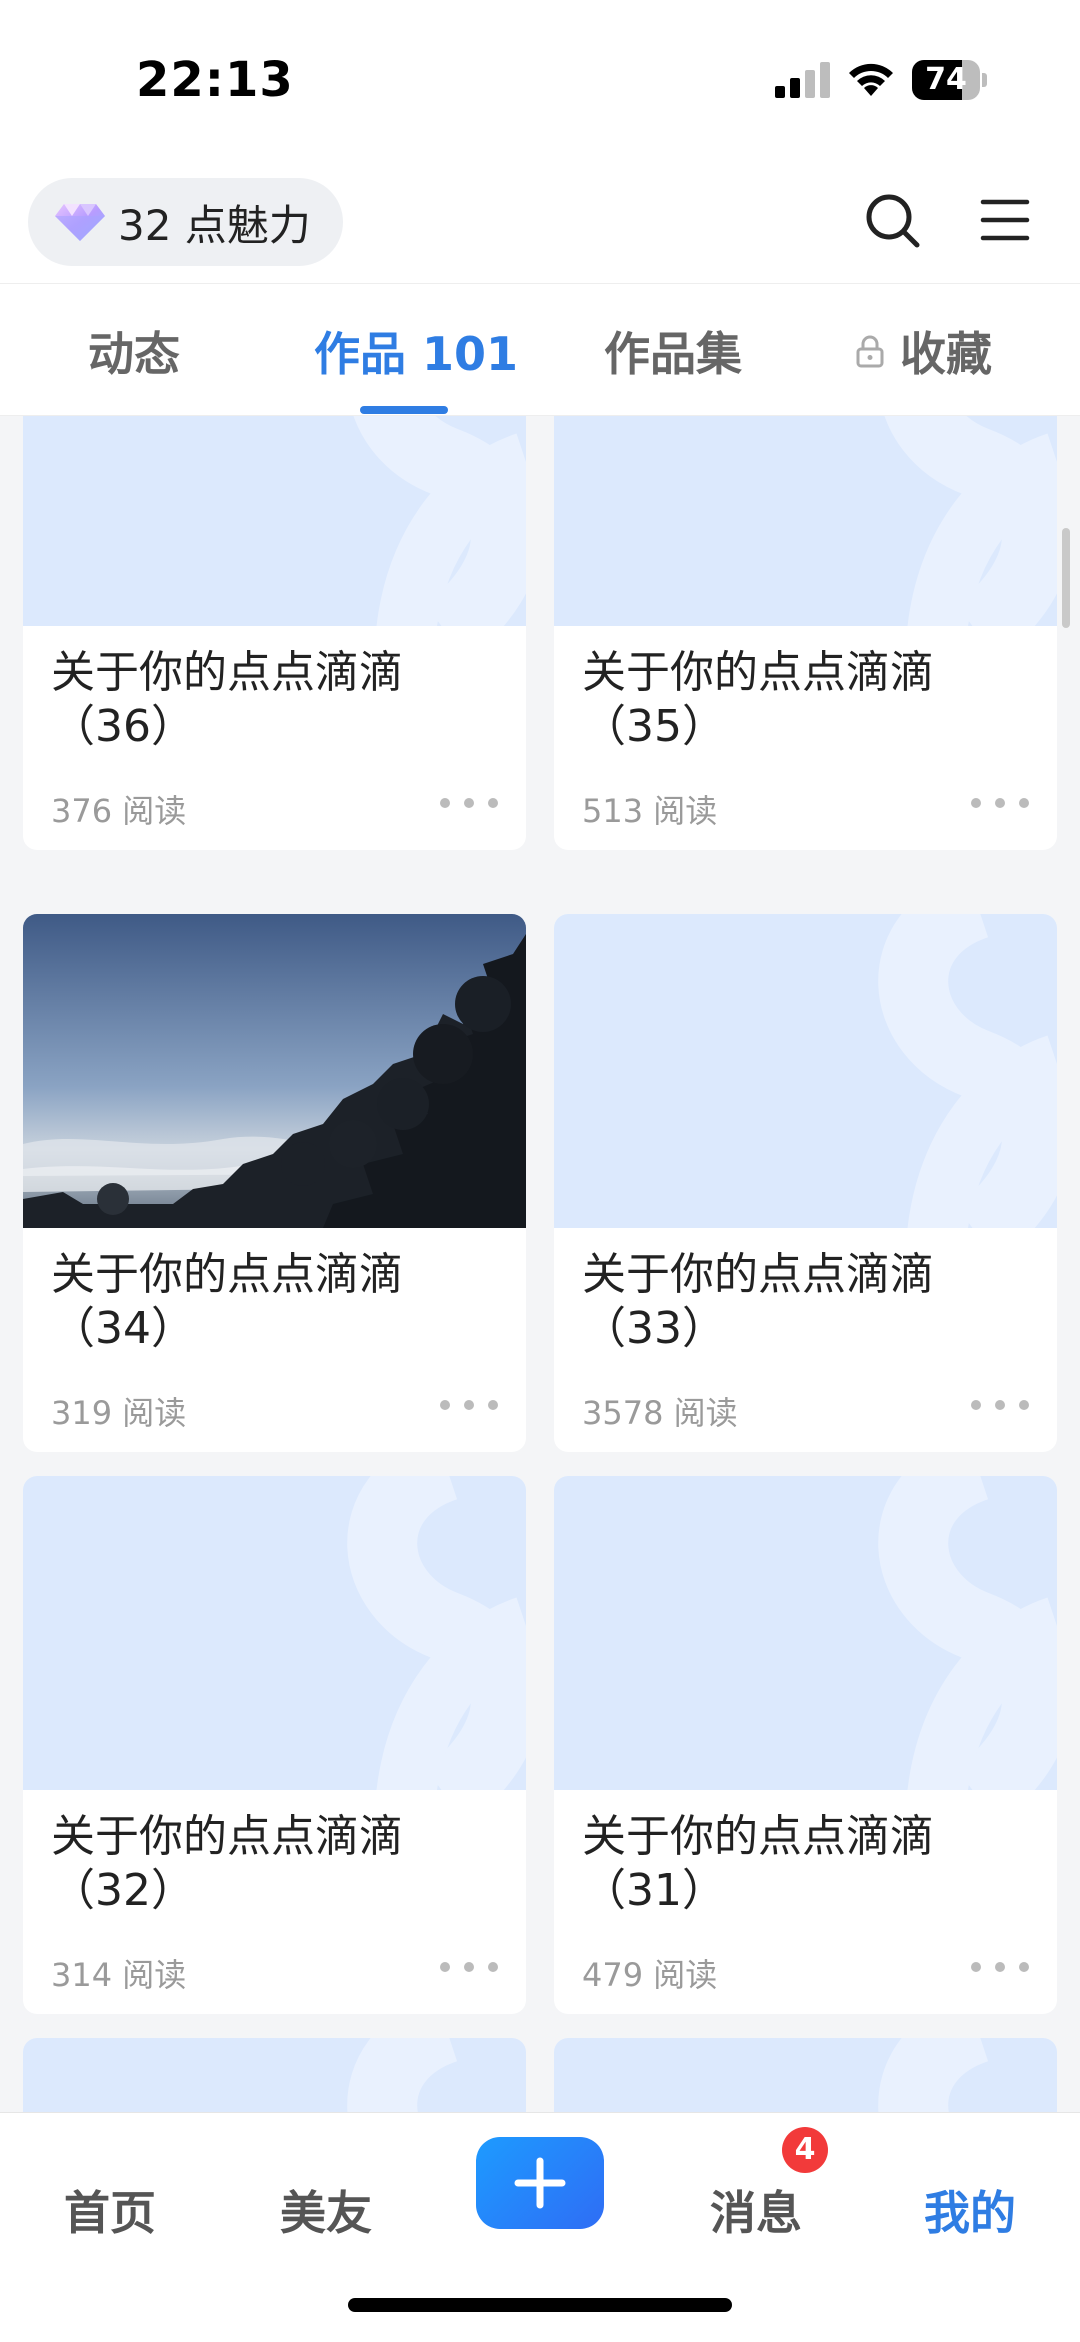 The width and height of the screenshot is (1080, 2342). I want to click on signal-icon, so click(802, 80).